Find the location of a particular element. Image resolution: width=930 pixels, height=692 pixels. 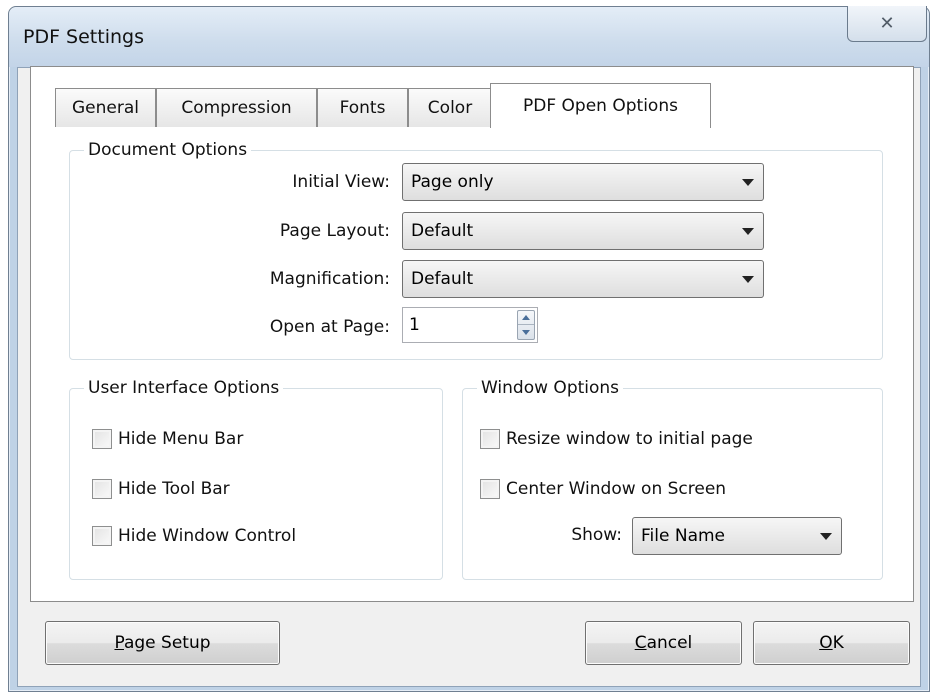

tab-label: Compression is located at coordinates (236, 108).